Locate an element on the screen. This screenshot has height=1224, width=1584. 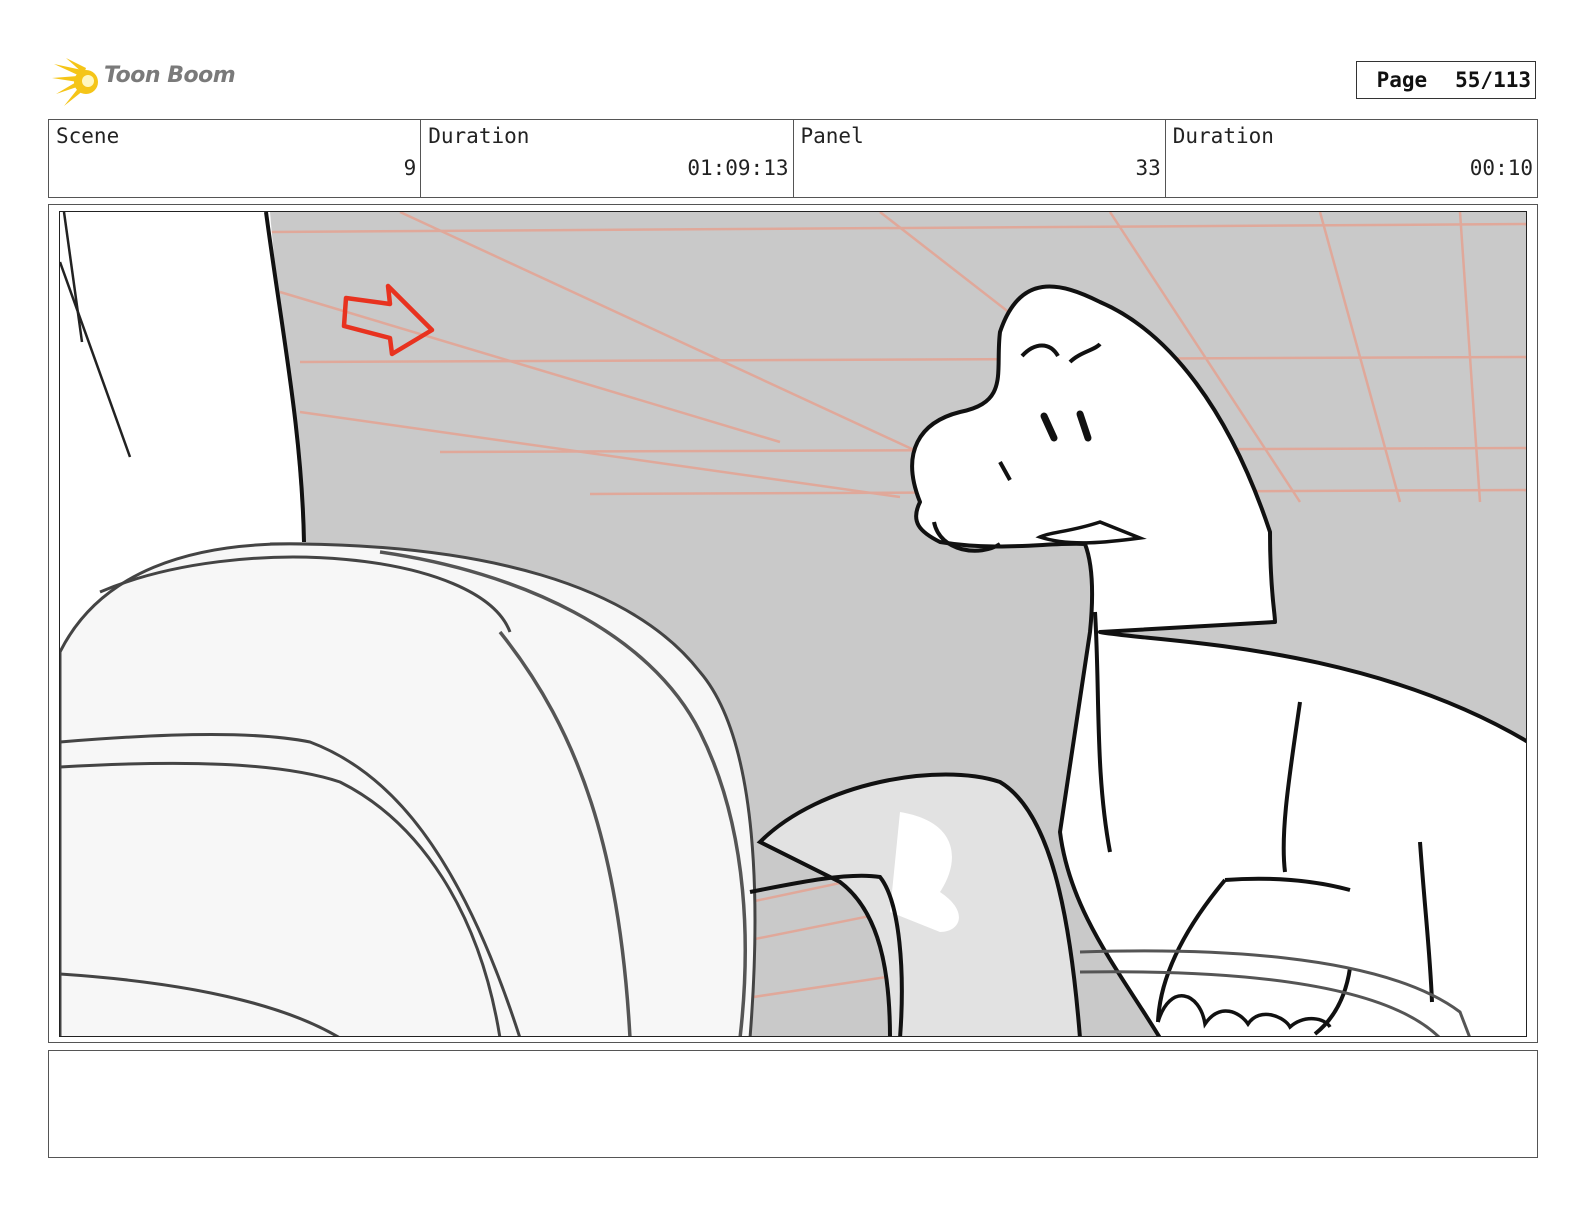
panel-cell: Panel 33 is located at coordinates (980, 158).